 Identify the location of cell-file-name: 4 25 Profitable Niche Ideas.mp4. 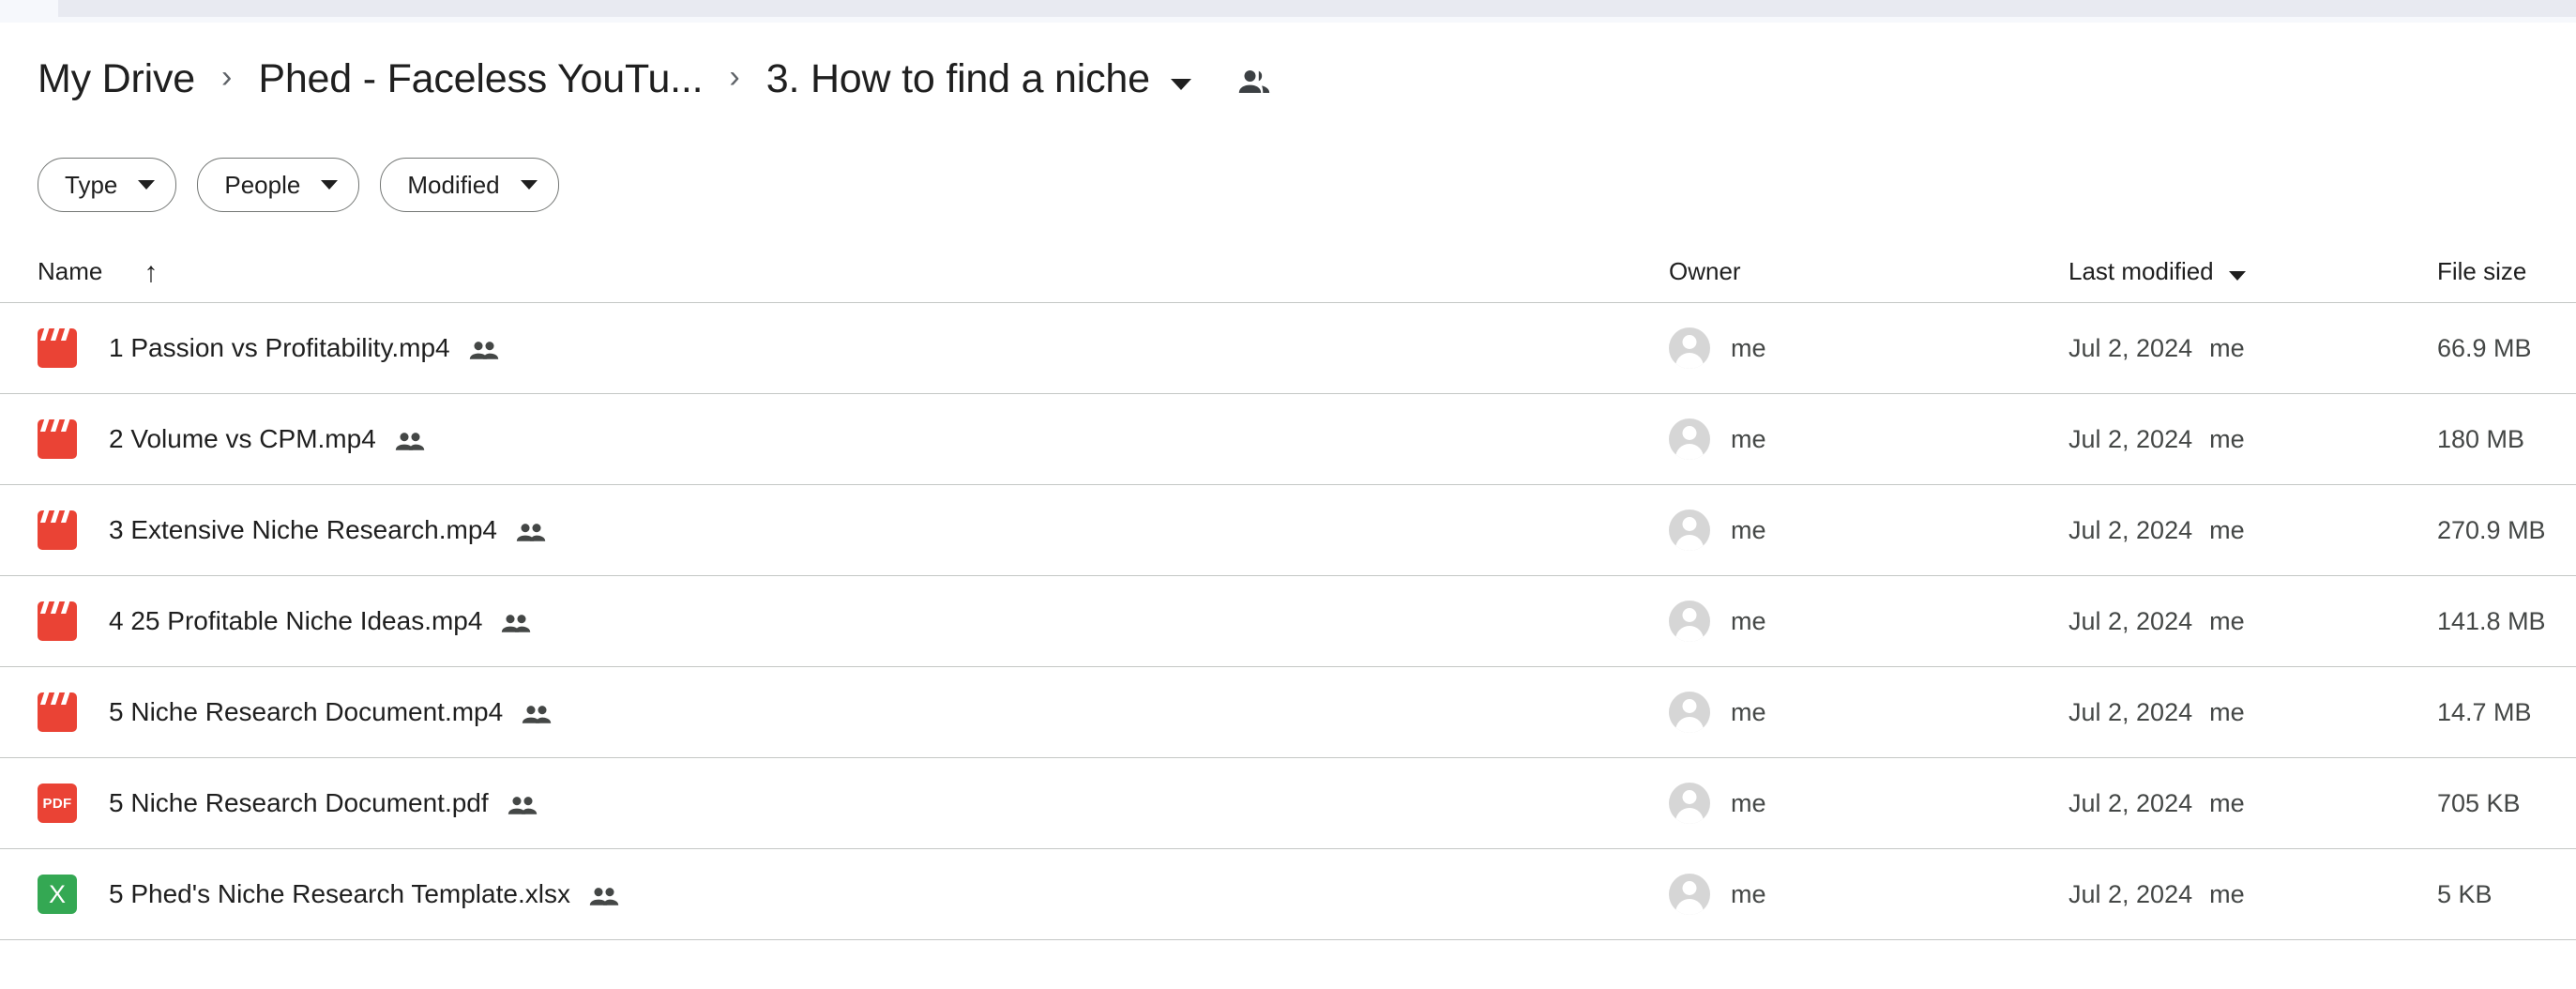
(284, 621).